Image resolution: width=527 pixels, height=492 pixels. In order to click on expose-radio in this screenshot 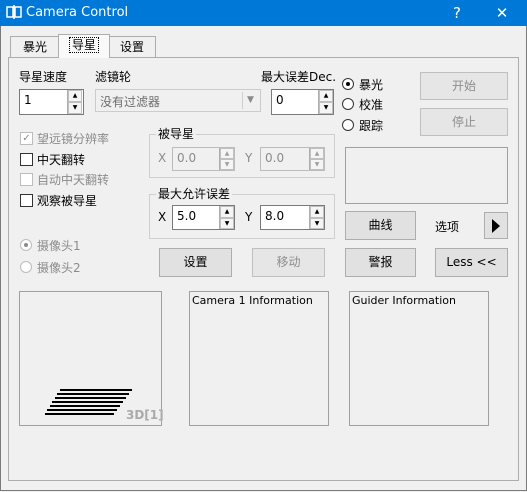, I will do `click(348, 84)`.